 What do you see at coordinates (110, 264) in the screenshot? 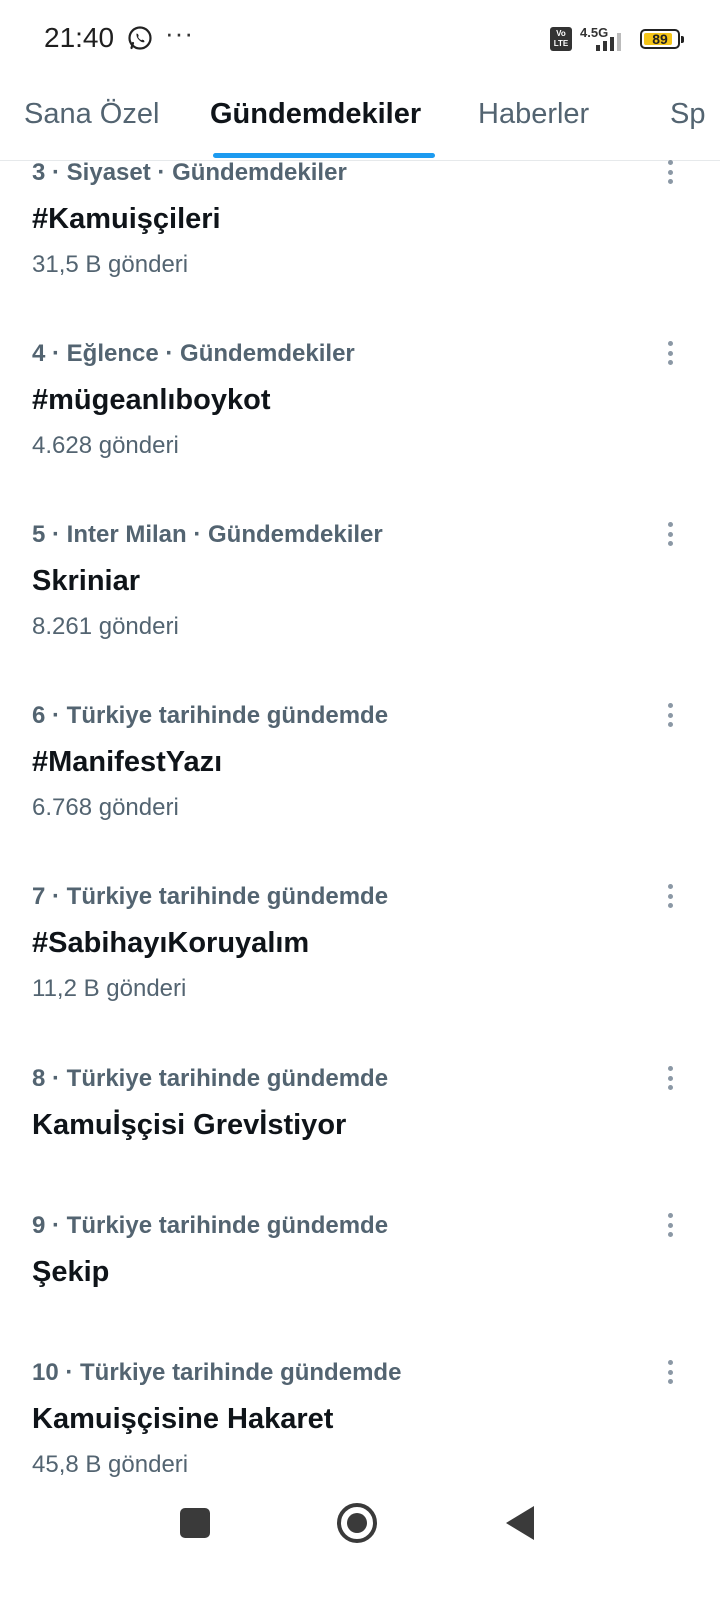
I see `trend-post-count: 31,5 B gönderi` at bounding box center [110, 264].